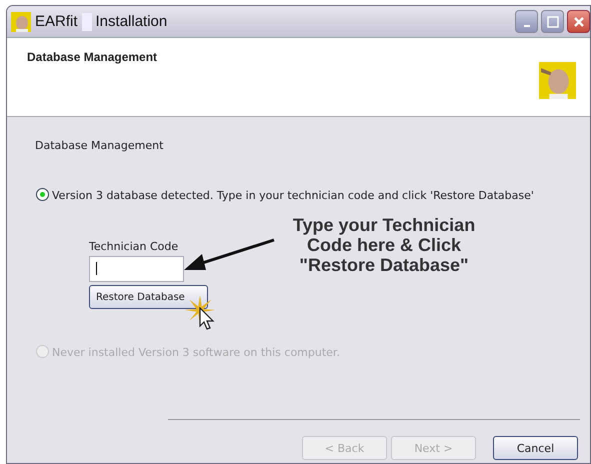 The width and height of the screenshot is (591, 464). I want to click on redaction-block, so click(87, 21).